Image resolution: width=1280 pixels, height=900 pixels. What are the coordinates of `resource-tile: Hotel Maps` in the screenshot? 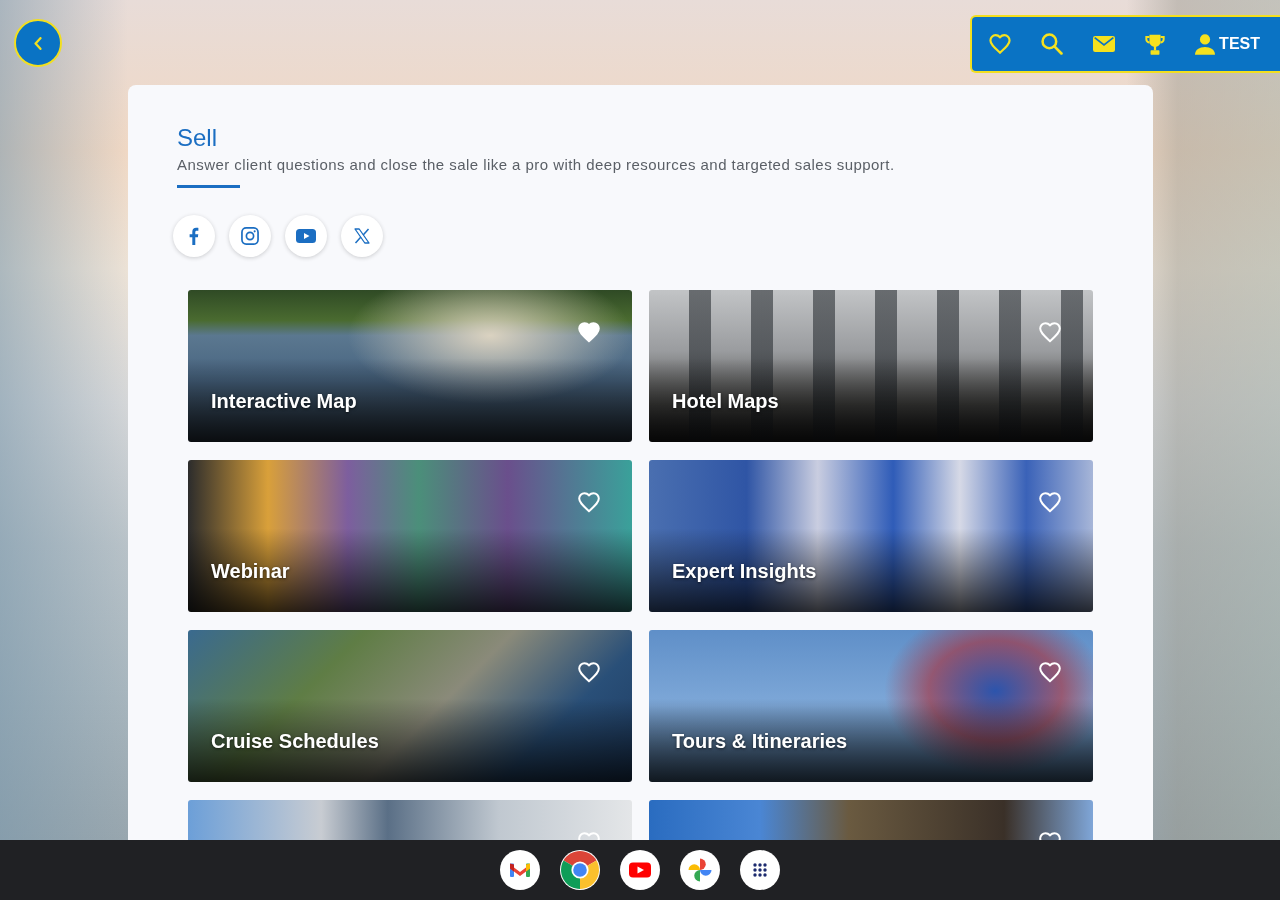 It's located at (871, 366).